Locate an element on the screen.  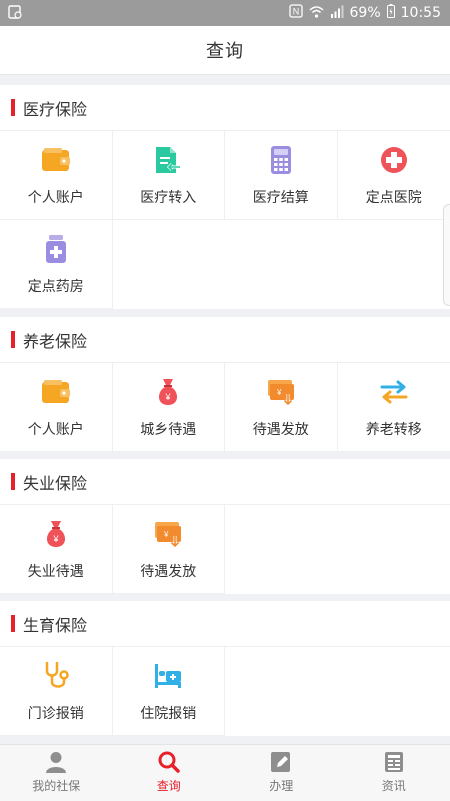
grid-item-label: 养老转移 is located at coordinates (394, 429).